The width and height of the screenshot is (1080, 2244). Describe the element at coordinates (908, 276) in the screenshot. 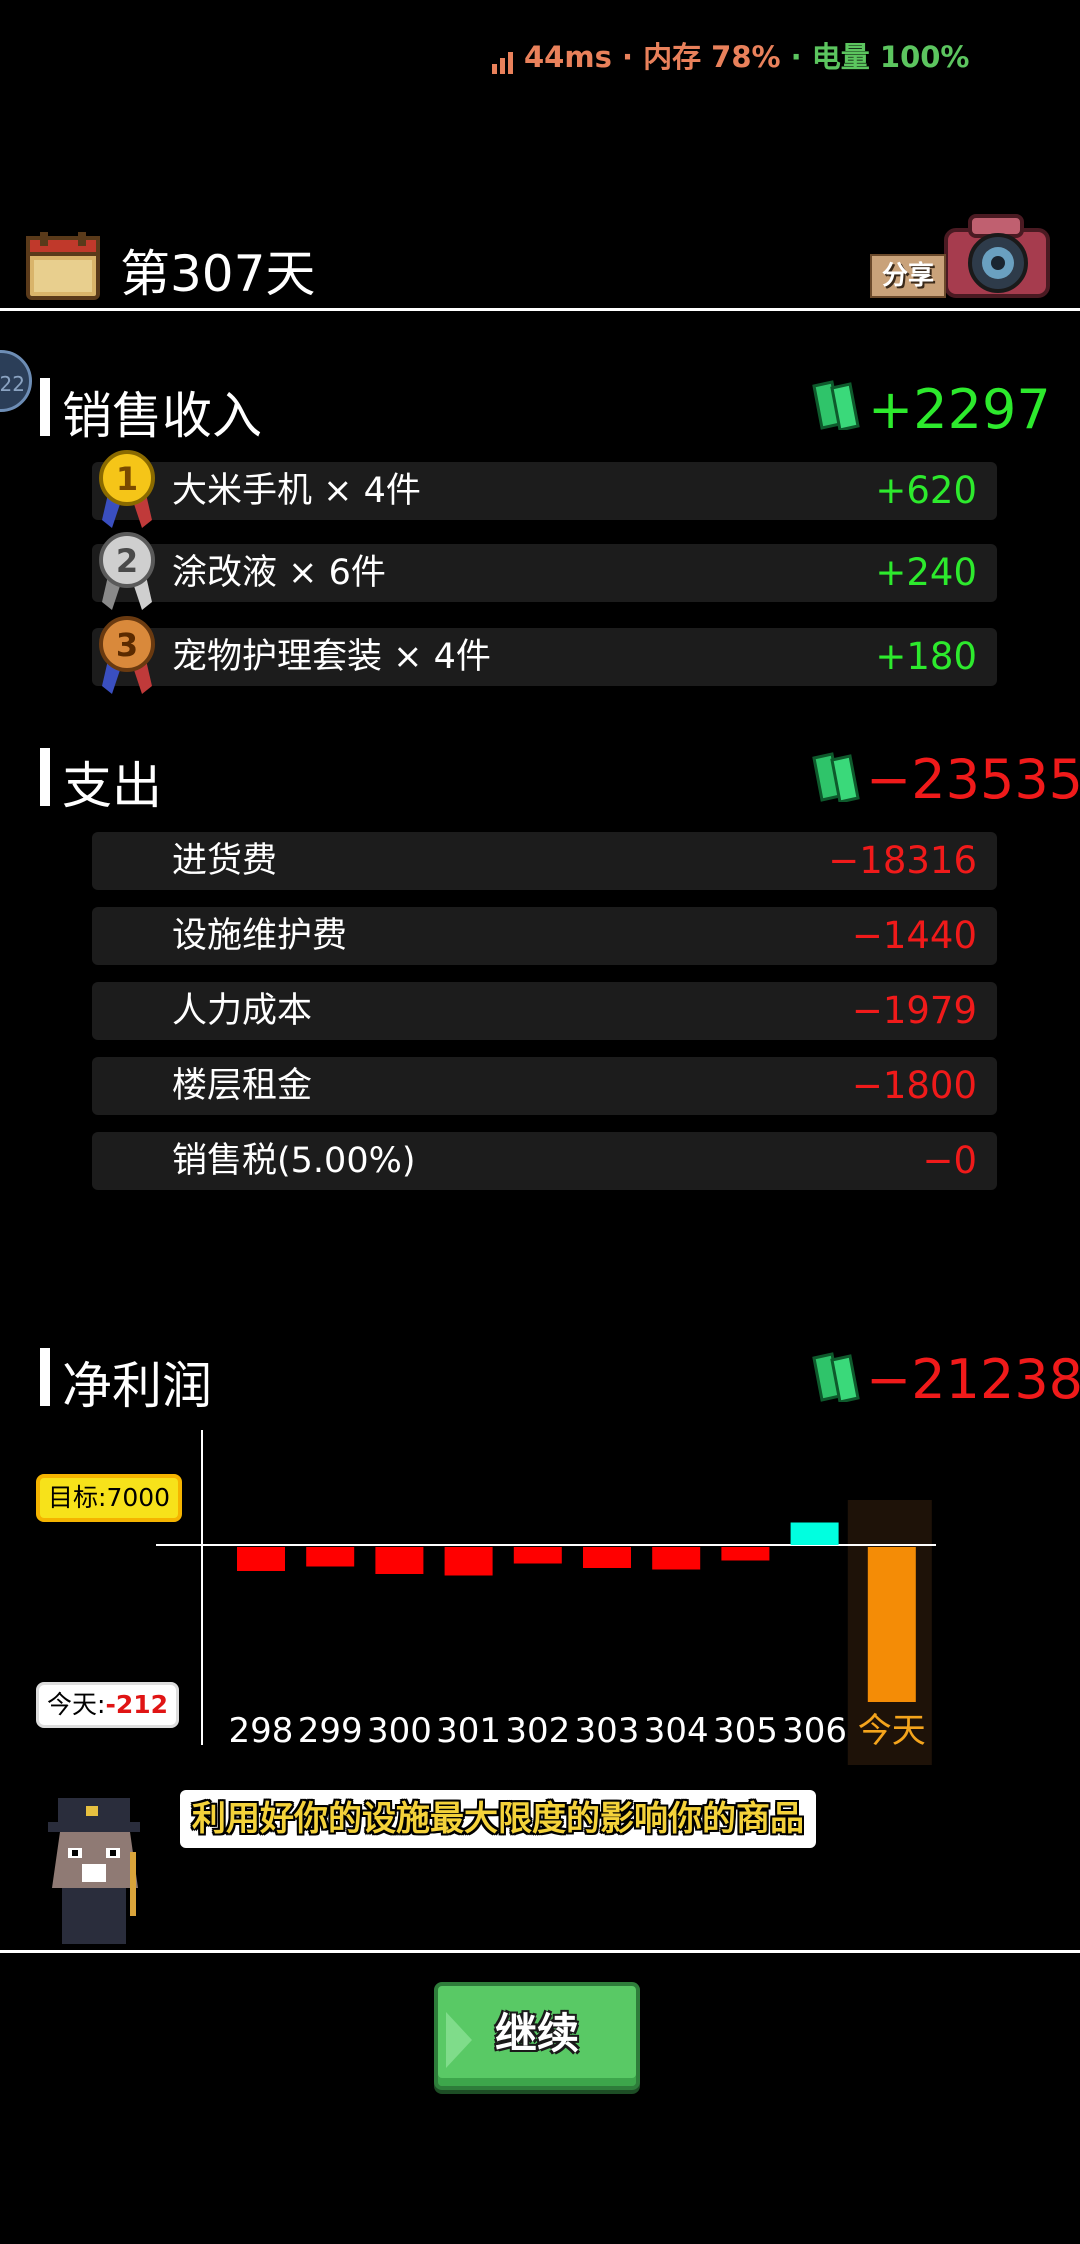

I see `share-label: 分享` at that location.